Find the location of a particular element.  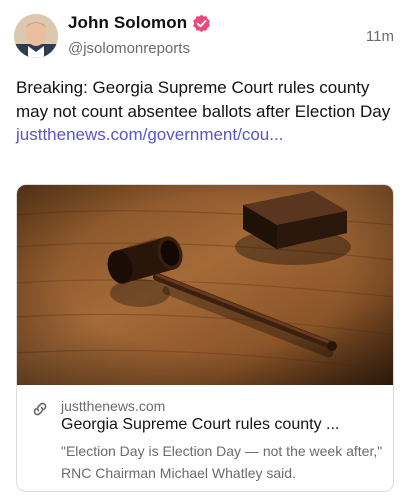

author-display-name: John Solomon is located at coordinates (127, 23).